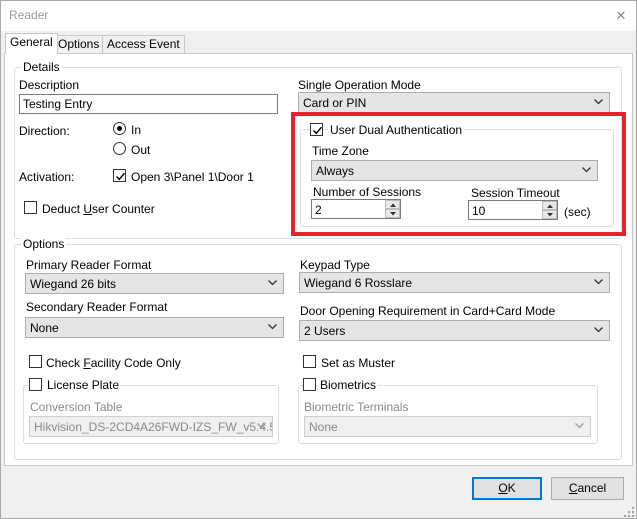 Image resolution: width=637 pixels, height=519 pixels. Describe the element at coordinates (31, 43) in the screenshot. I see `tab-general: General` at that location.